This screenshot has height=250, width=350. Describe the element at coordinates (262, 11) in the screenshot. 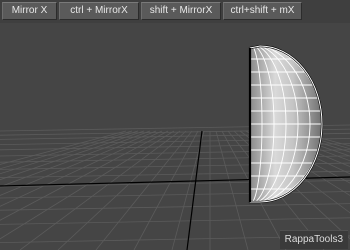

I see `ctrl-shift-mirror-x-button: ctrl+shift + mX` at that location.